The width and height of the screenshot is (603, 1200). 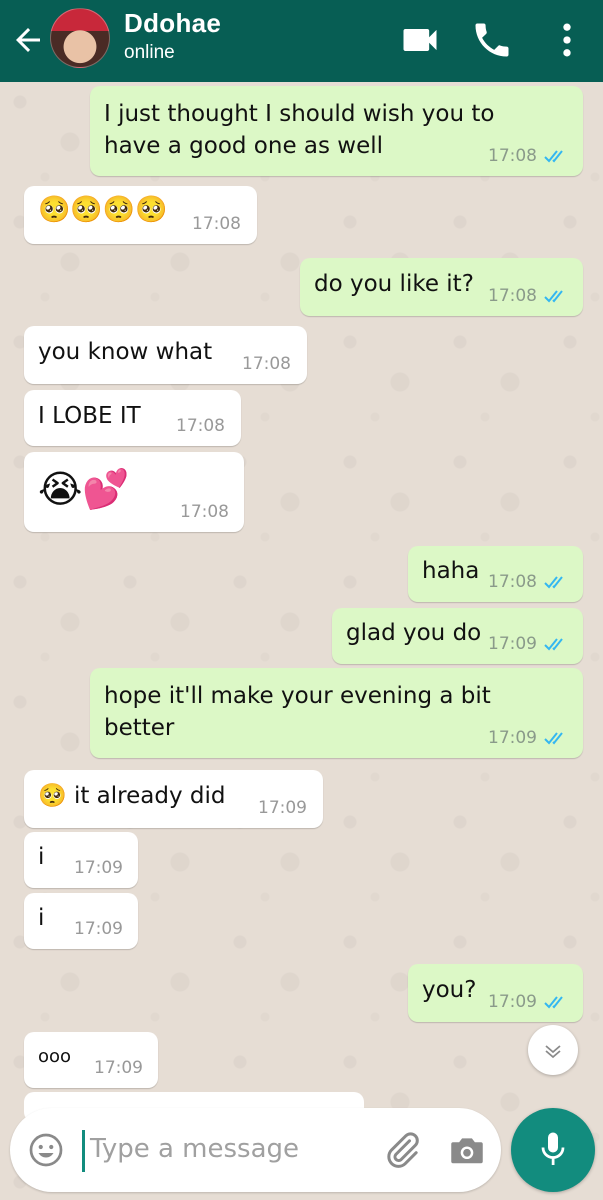 I want to click on message-incoming: ooo 17:09, so click(x=91, y=1060).